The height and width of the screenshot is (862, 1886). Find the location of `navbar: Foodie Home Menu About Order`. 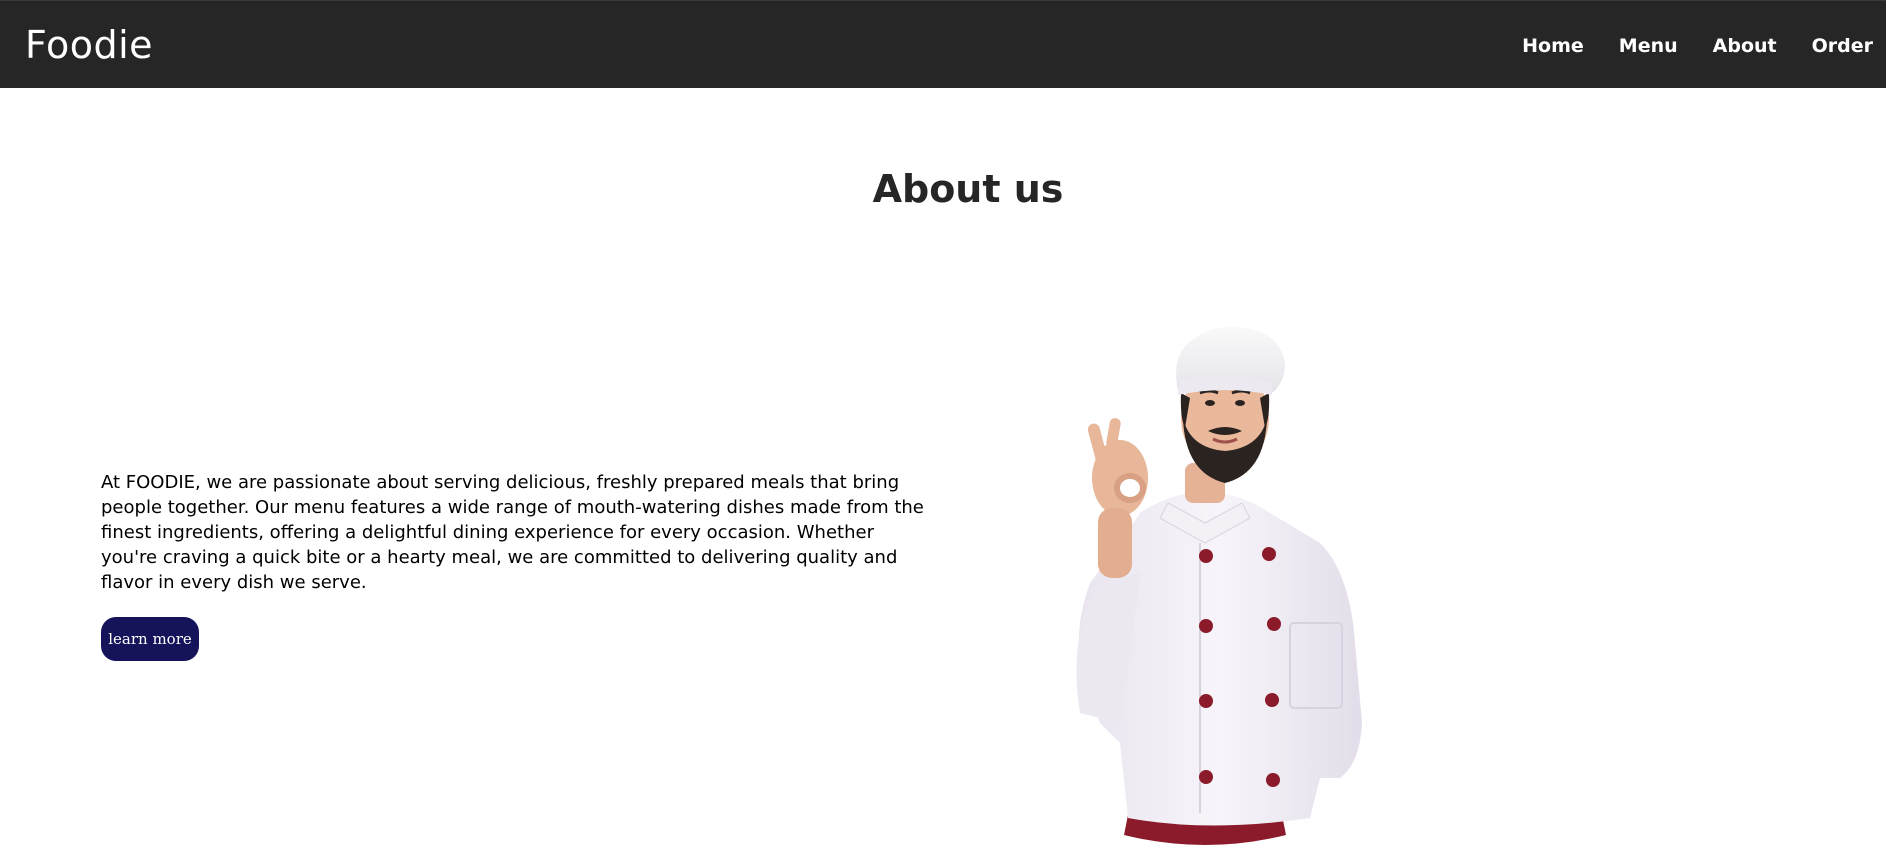

navbar: Foodie Home Menu About Order is located at coordinates (943, 44).